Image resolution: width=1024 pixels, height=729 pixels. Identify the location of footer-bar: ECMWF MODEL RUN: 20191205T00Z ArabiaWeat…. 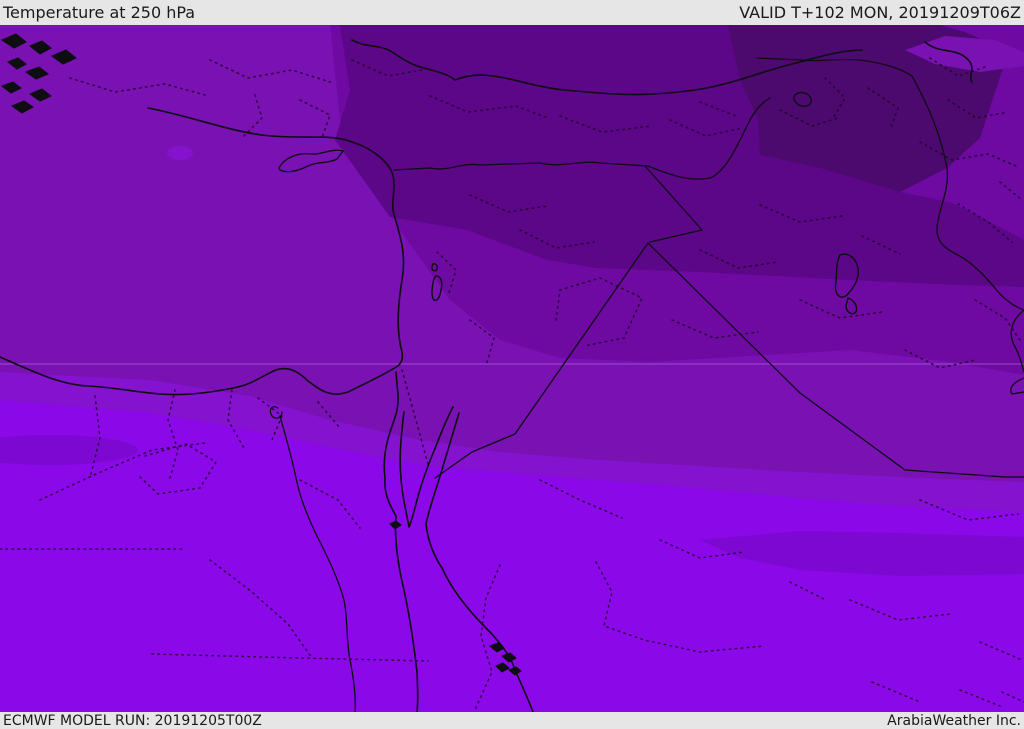
(512, 720).